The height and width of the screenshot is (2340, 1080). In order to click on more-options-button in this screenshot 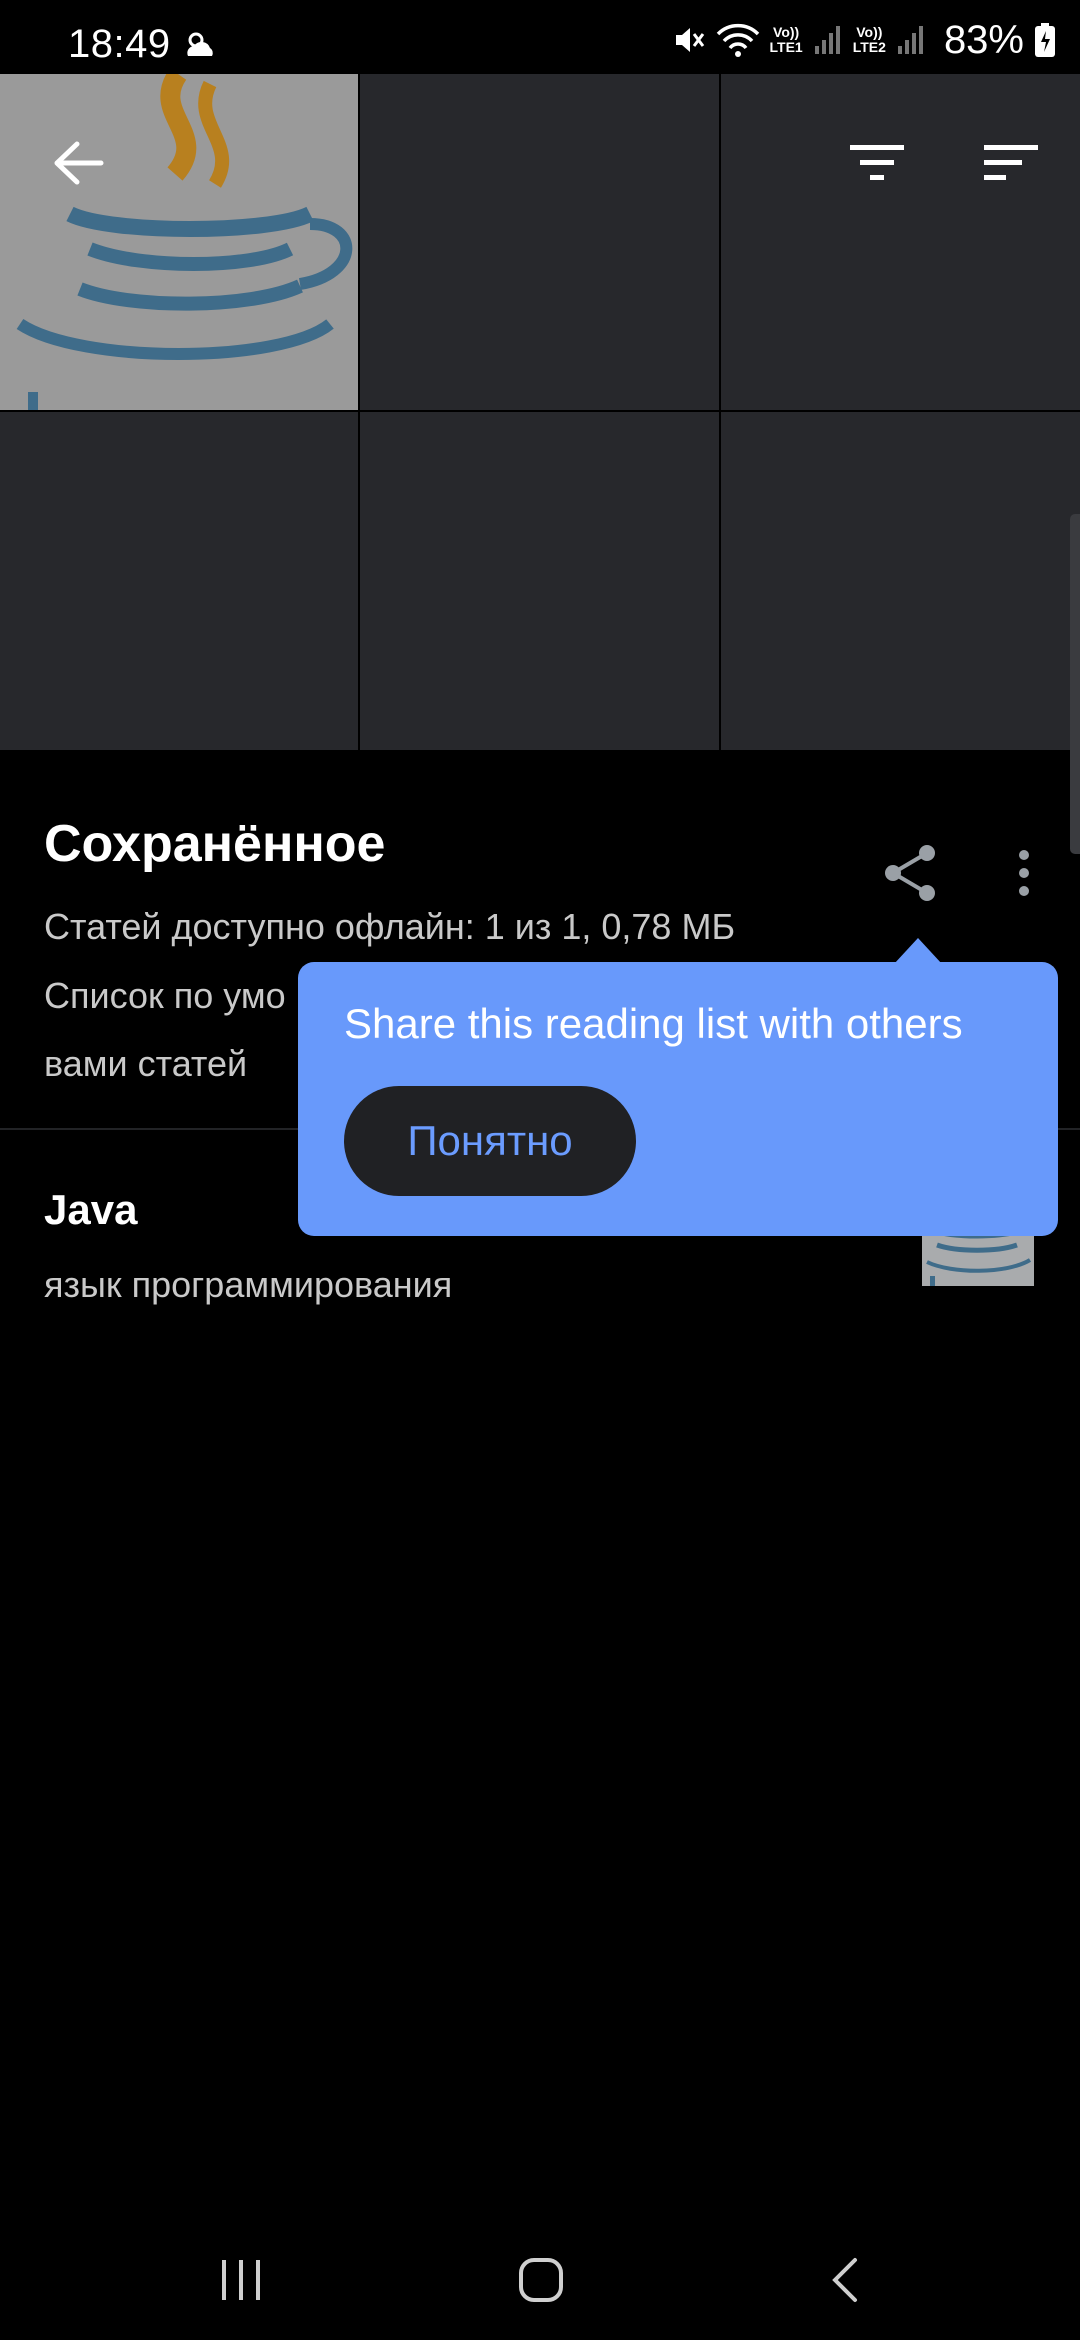, I will do `click(1024, 873)`.